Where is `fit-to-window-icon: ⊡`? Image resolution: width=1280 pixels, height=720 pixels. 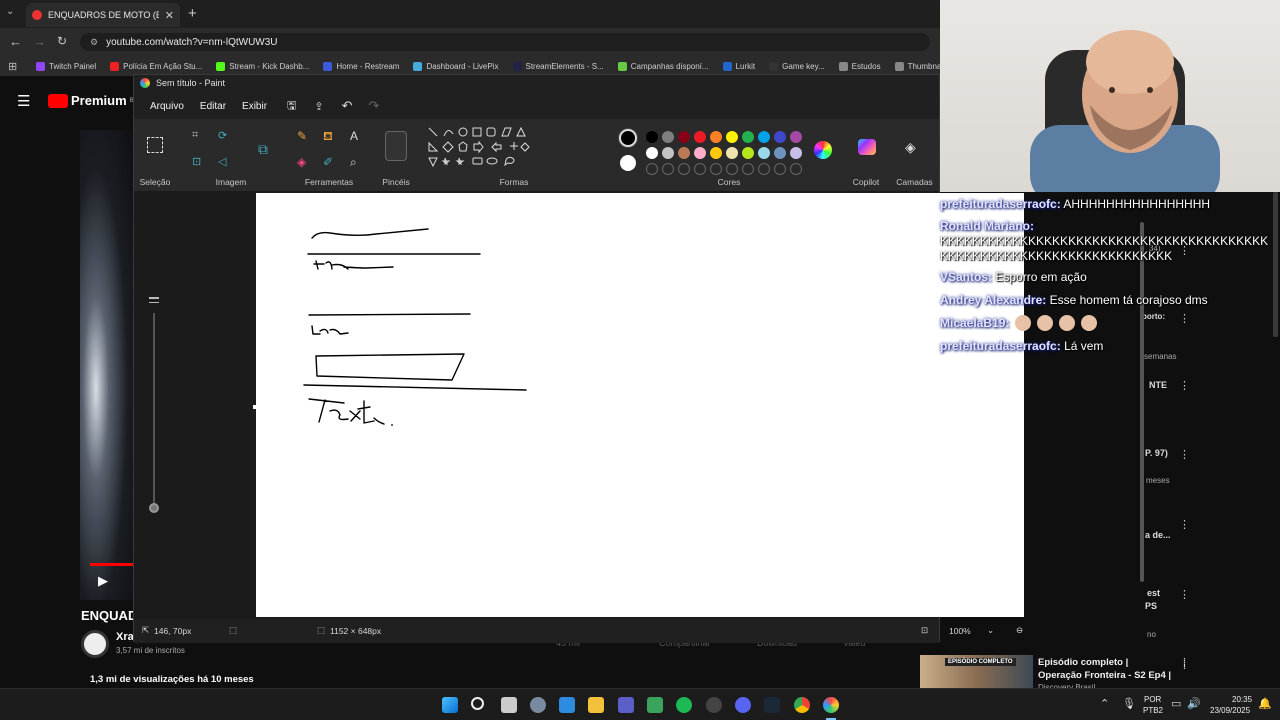 fit-to-window-icon: ⊡ is located at coordinates (924, 630).